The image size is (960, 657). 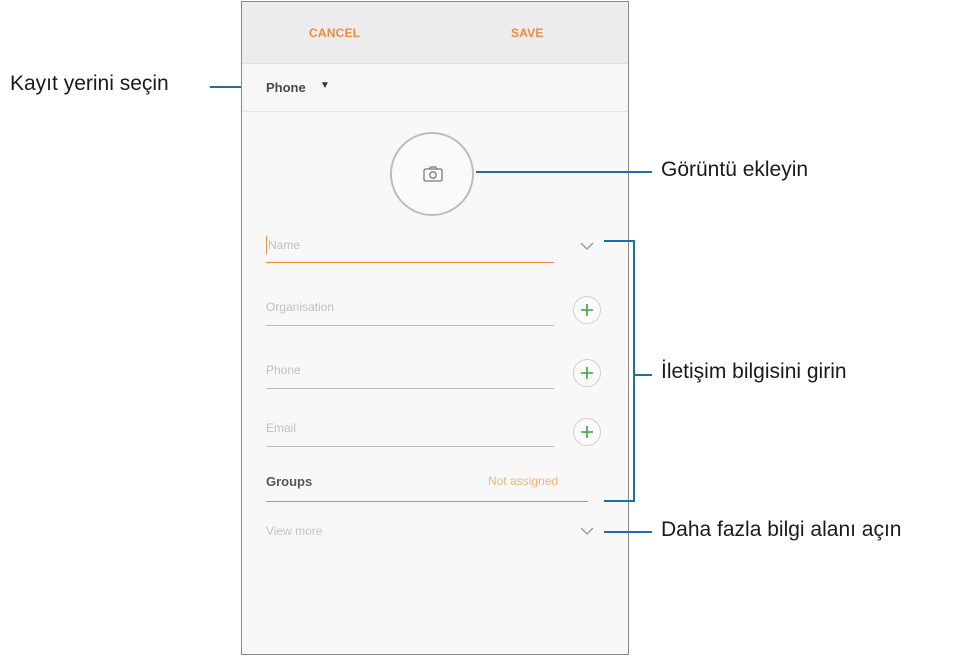 What do you see at coordinates (410, 388) in the screenshot?
I see `phone-underline` at bounding box center [410, 388].